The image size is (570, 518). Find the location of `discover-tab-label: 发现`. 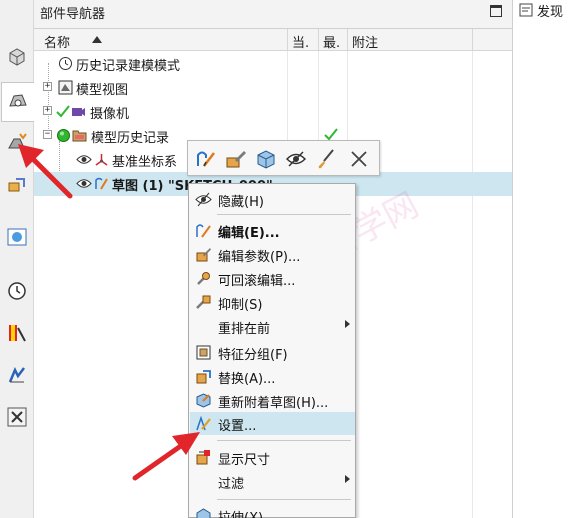

discover-tab-label: 发现 is located at coordinates (550, 12).